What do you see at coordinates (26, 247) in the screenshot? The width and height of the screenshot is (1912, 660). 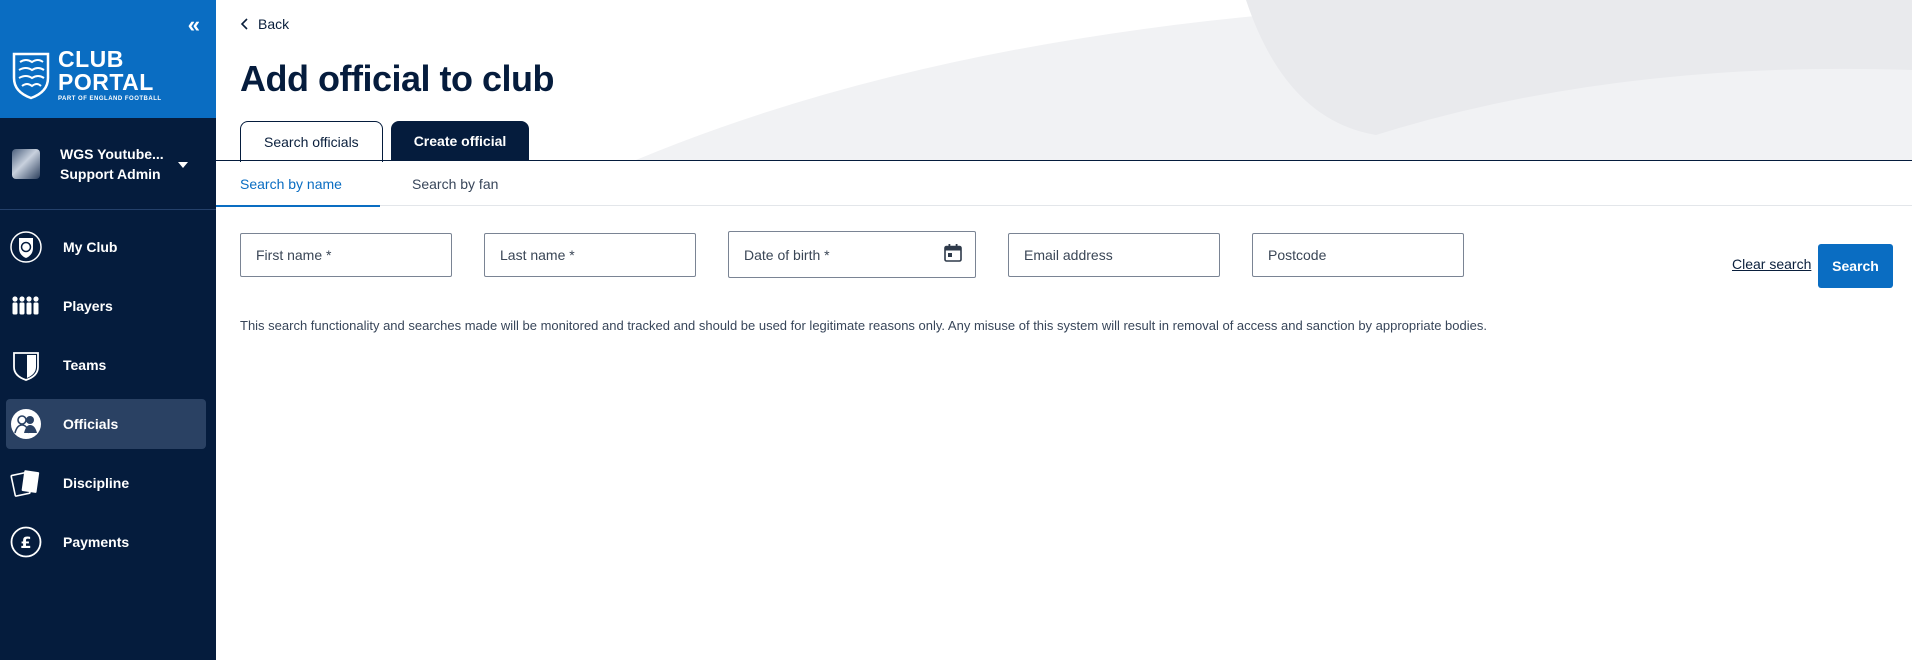 I see `shield-ball-icon` at bounding box center [26, 247].